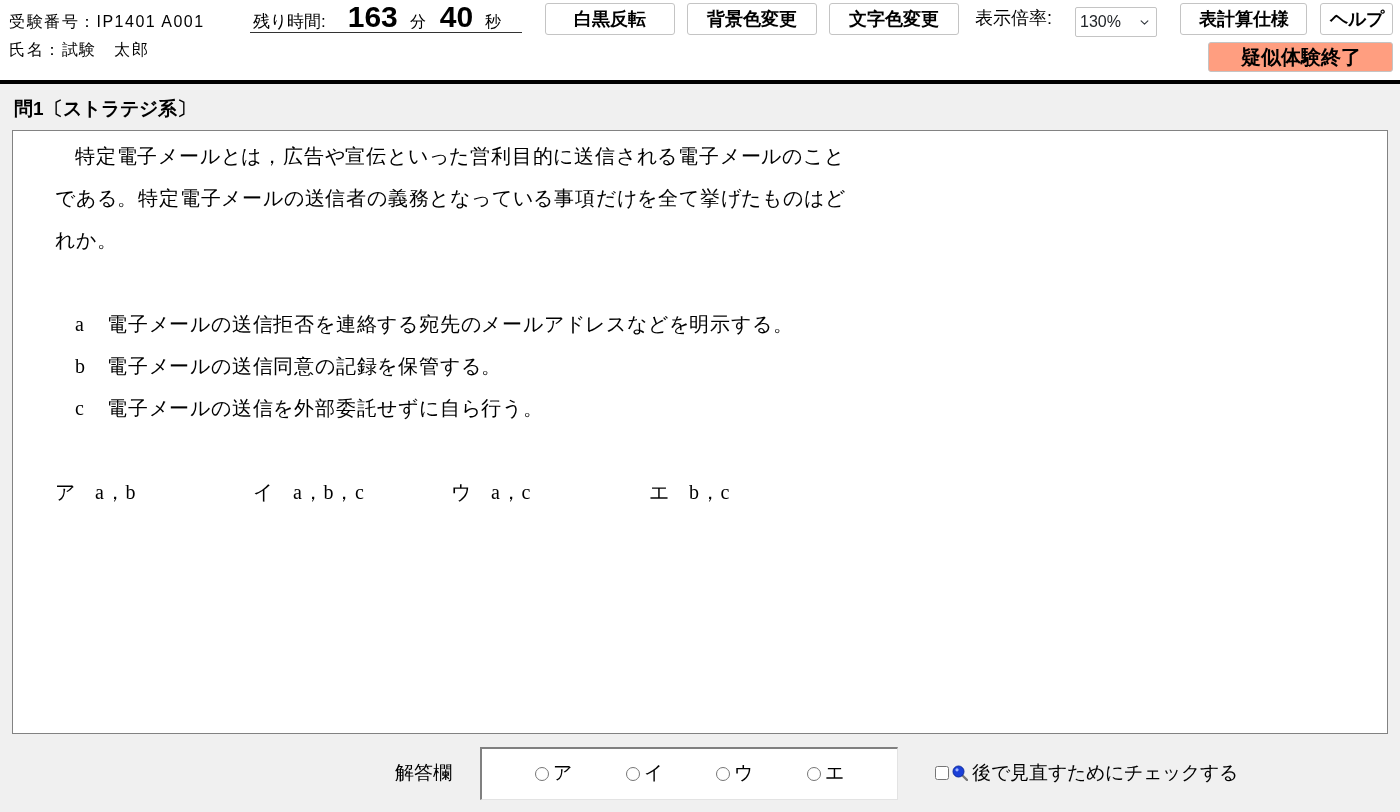 This screenshot has height=812, width=1400. Describe the element at coordinates (325, 408) in the screenshot. I see `statement-text: 電子メールの送信を外部委託せずに自ら行う。` at that location.